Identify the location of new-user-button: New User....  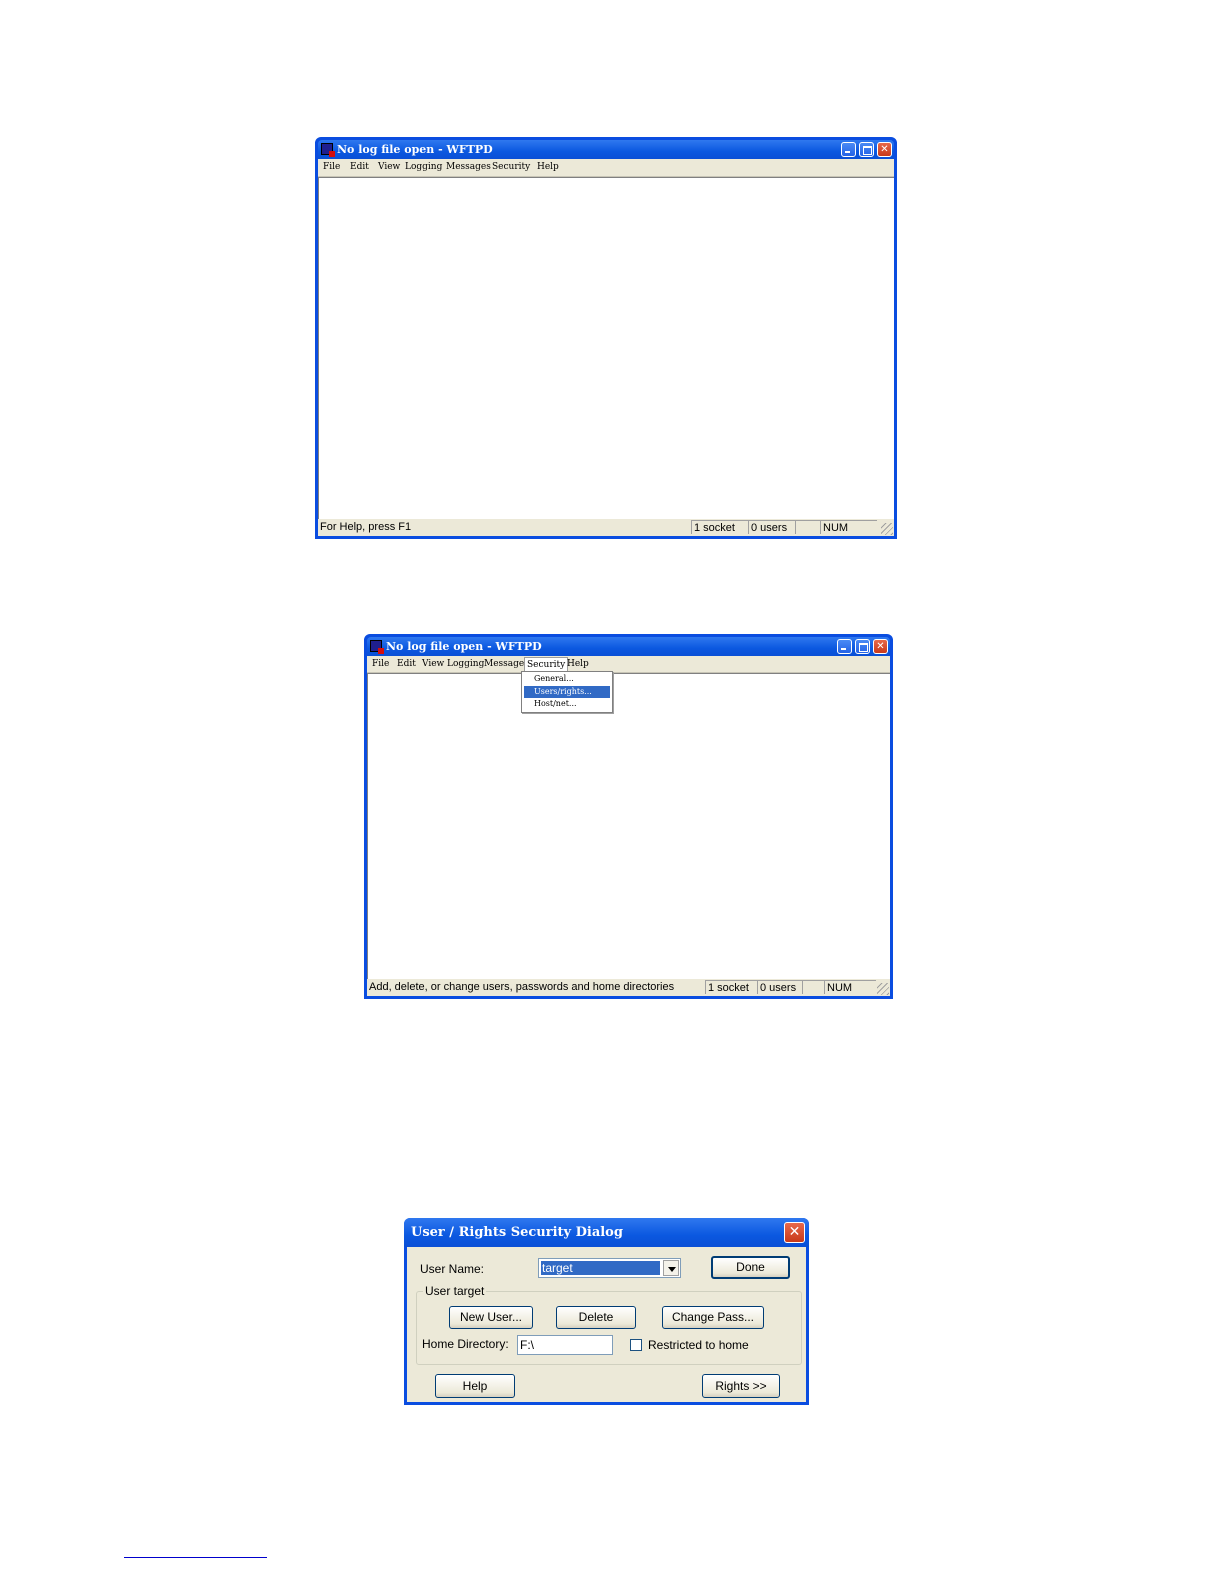
(491, 1317).